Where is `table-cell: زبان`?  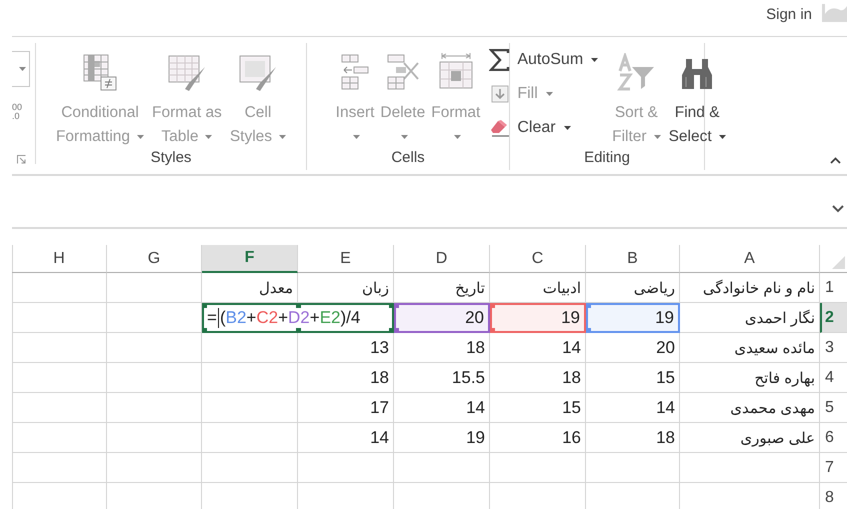 table-cell: زبان is located at coordinates (346, 288).